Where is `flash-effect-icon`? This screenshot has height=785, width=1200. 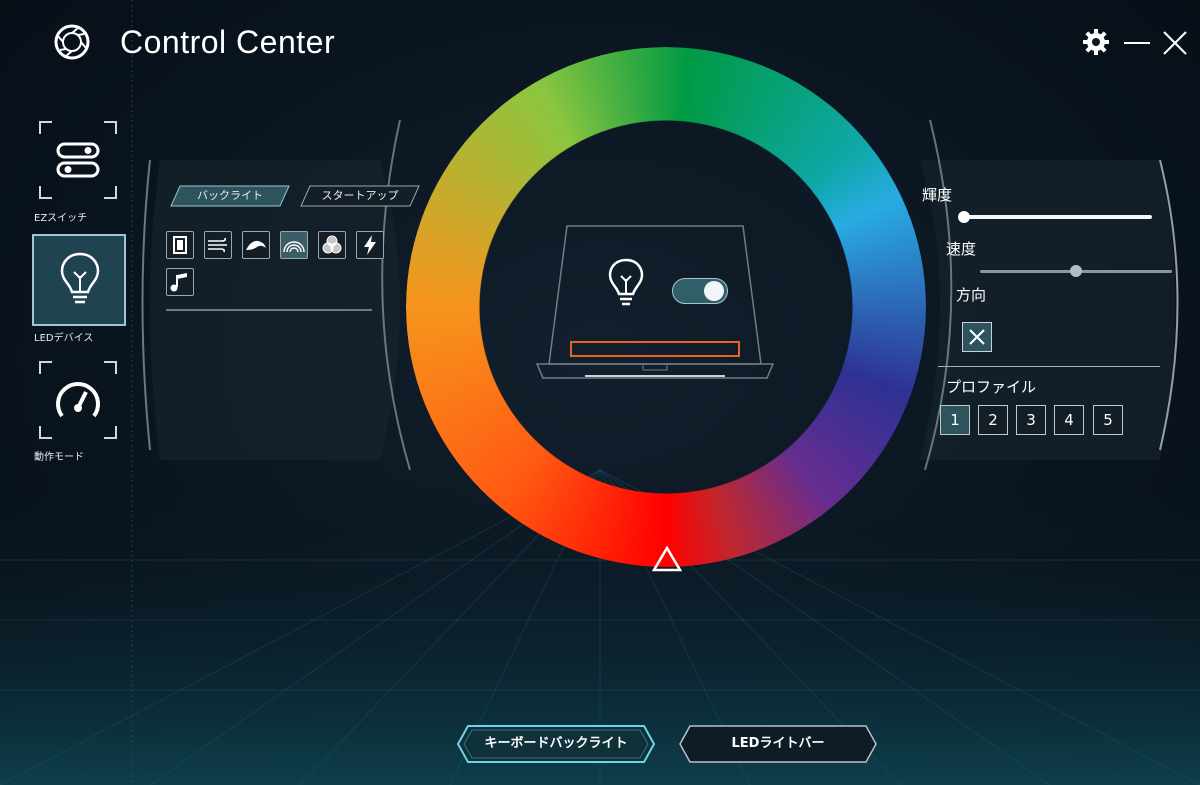 flash-effect-icon is located at coordinates (370, 245).